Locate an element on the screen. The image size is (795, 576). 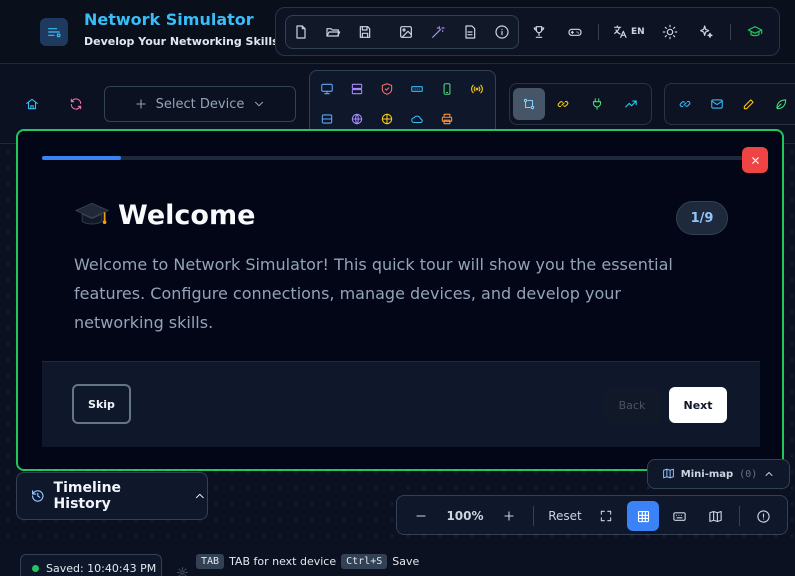
new-file-button is located at coordinates (301, 32).